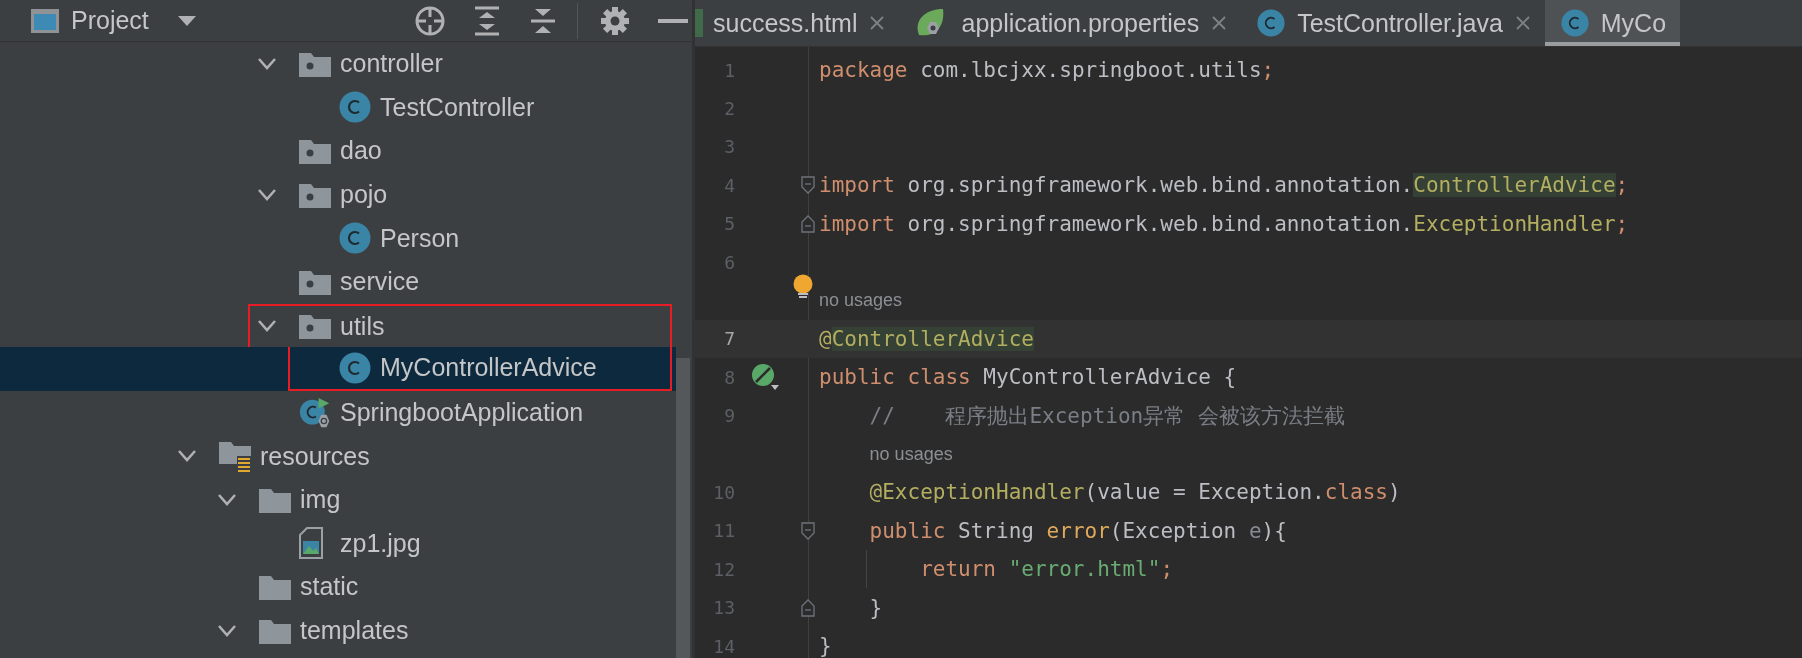 Image resolution: width=1802 pixels, height=658 pixels. Describe the element at coordinates (729, 262) in the screenshot. I see `line-number: 6` at that location.